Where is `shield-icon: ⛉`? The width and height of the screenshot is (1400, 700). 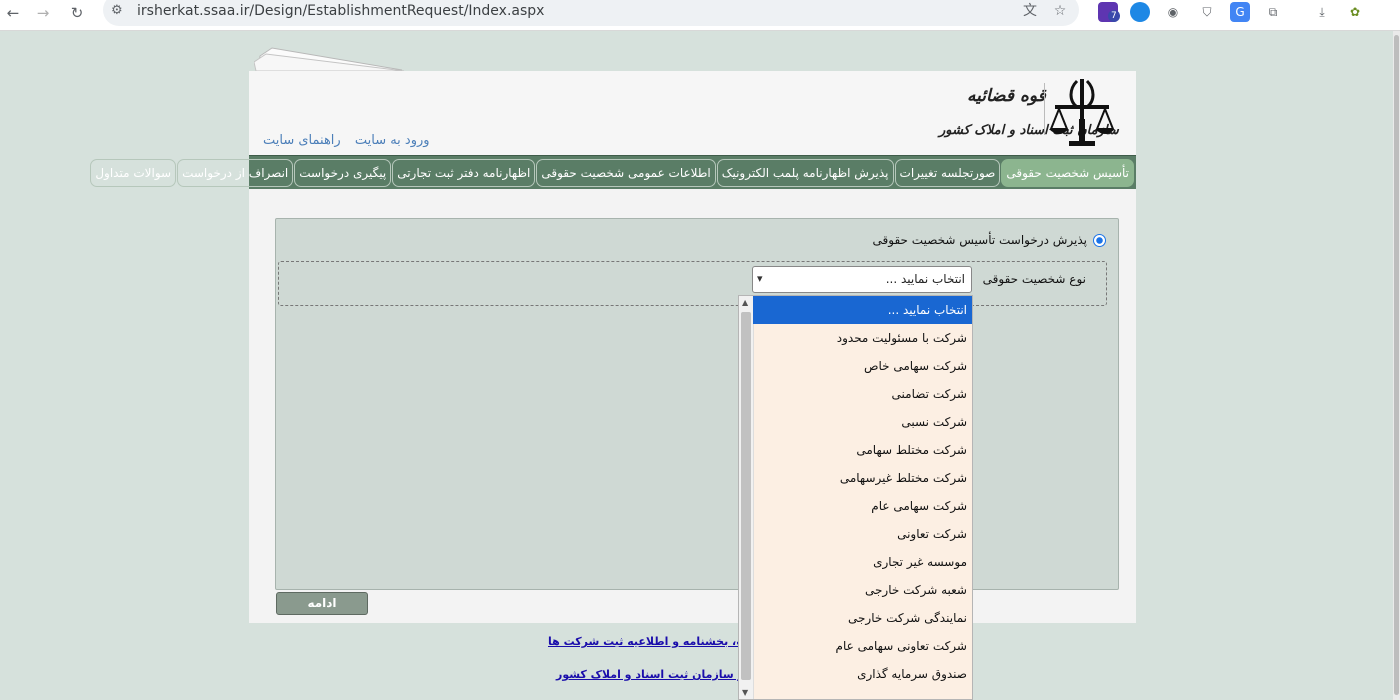 shield-icon: ⛉ is located at coordinates (1207, 12).